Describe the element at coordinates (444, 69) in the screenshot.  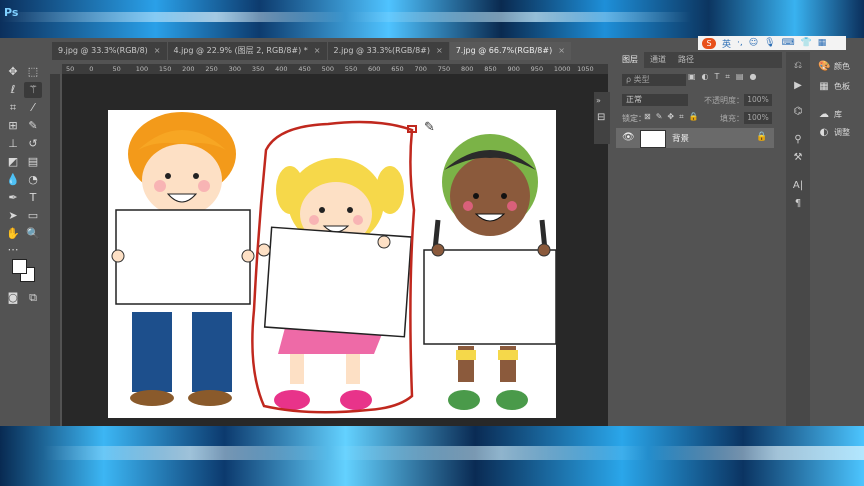
I see `ruler-tick-label: 750` at that location.